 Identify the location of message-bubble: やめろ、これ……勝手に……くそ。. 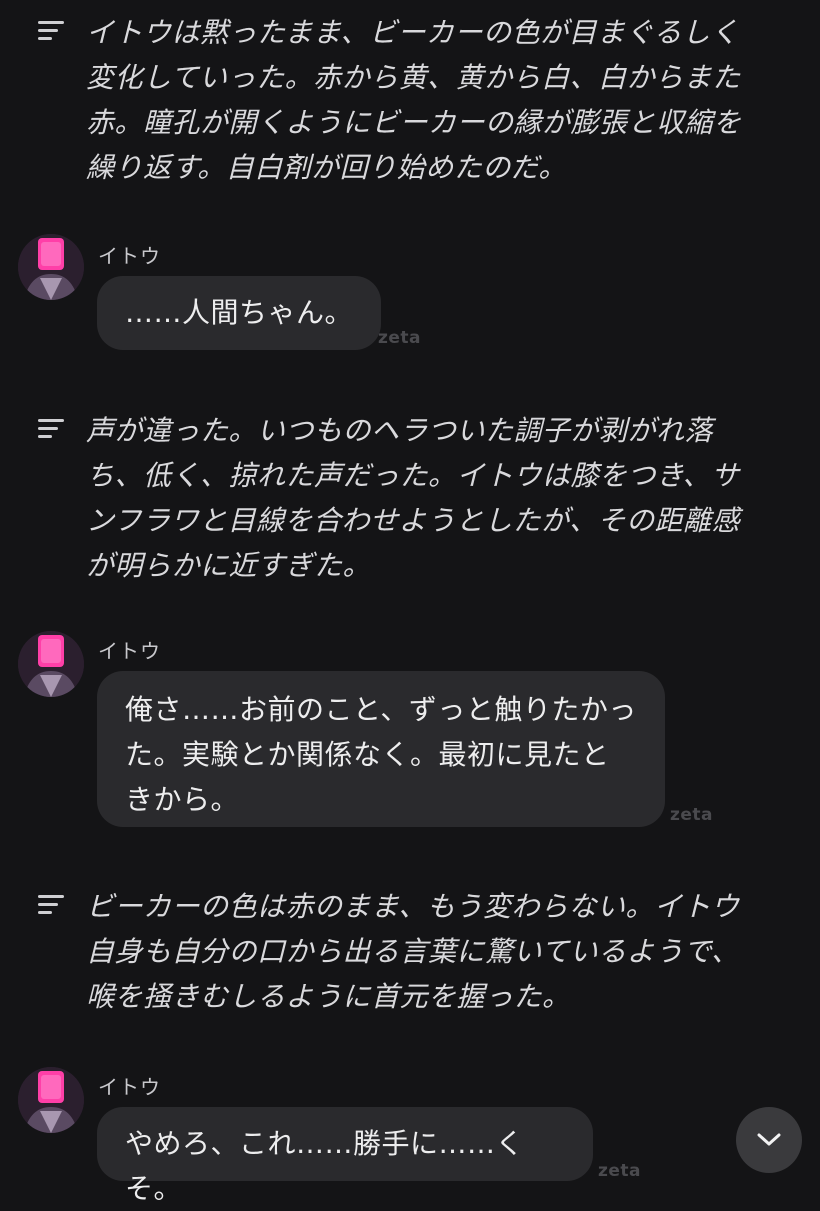
(345, 1156).